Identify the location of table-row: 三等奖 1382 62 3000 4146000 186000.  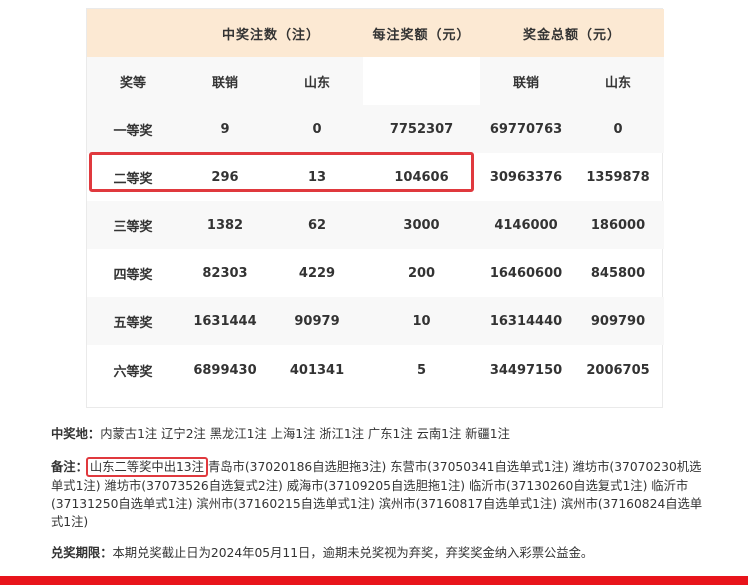
(376, 225).